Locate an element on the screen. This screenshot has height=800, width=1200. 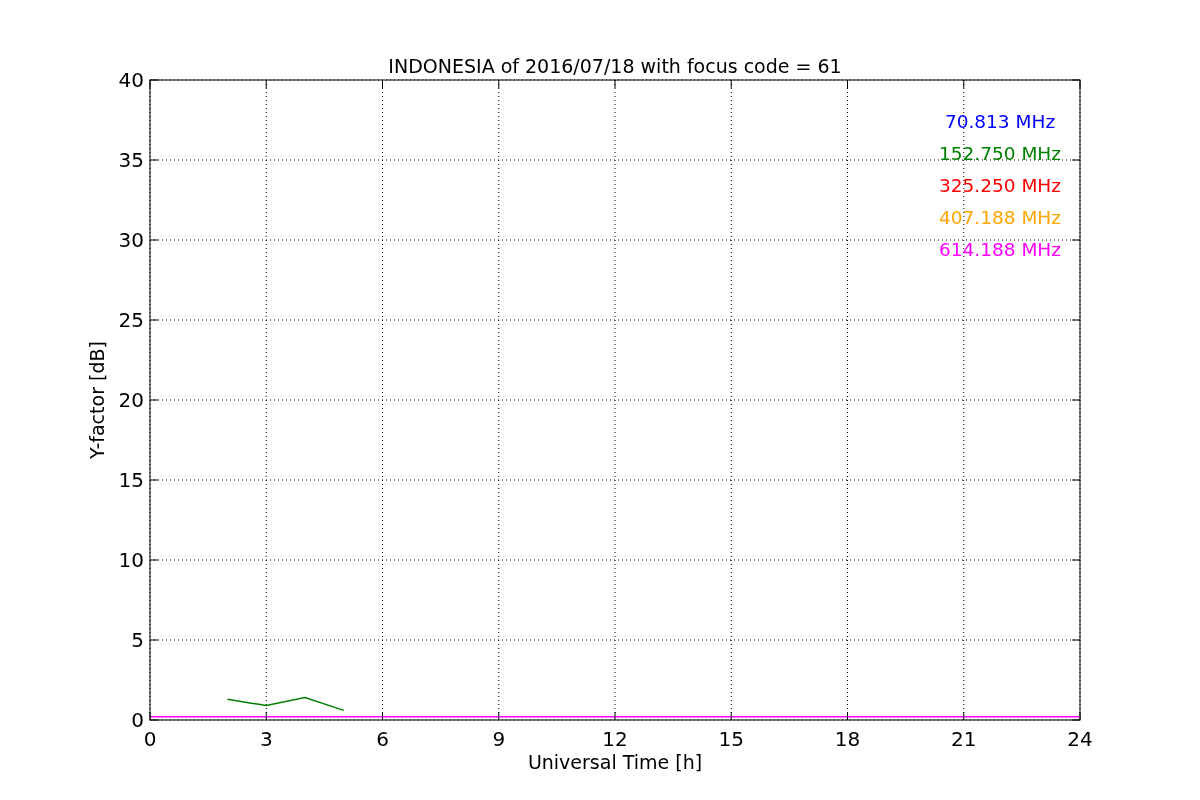
tick-label: 18 is located at coordinates (847, 739).